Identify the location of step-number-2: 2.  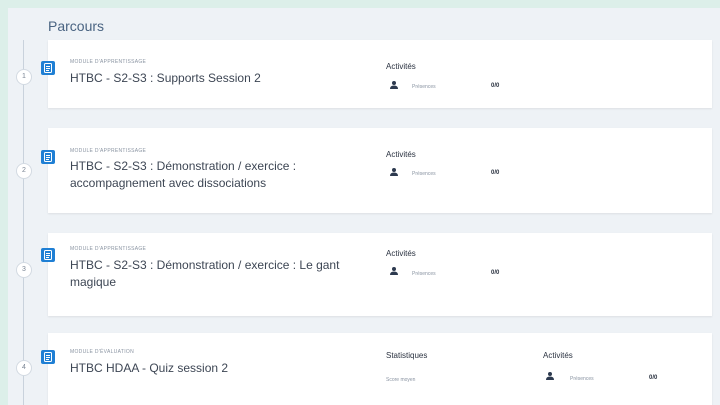
(24, 171).